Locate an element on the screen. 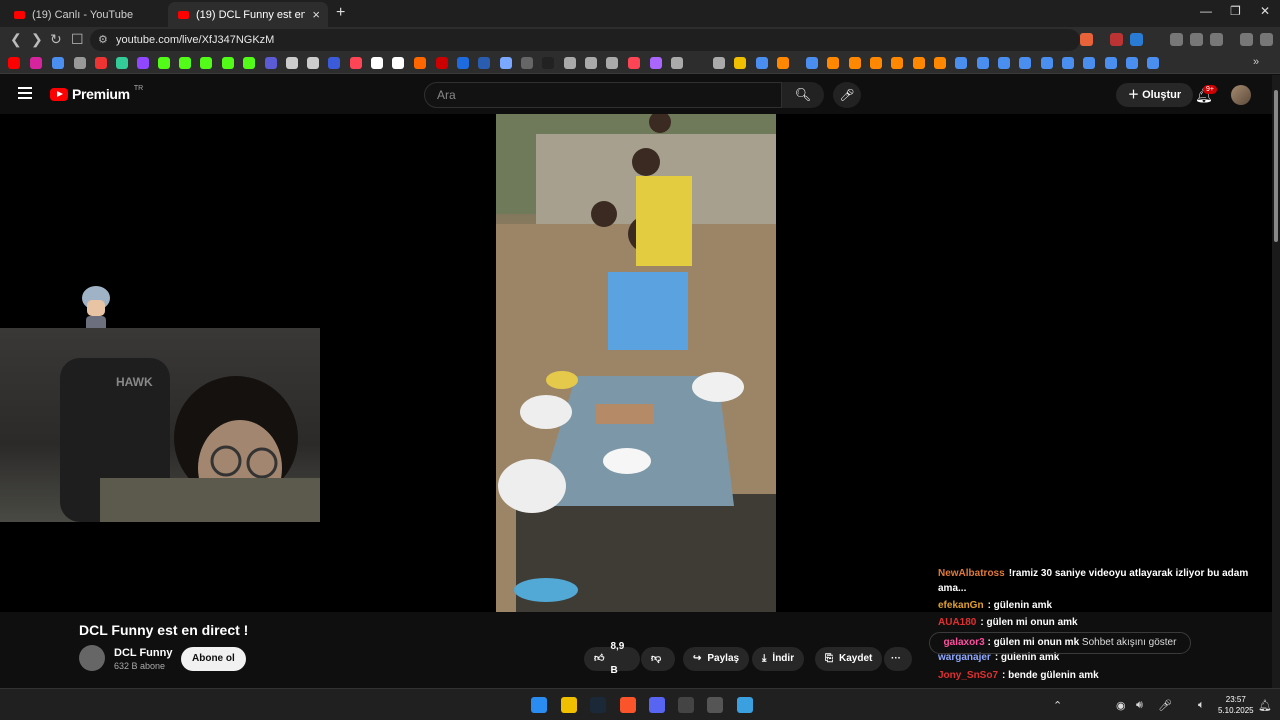 The image size is (1280, 720). more-bookmarks-icon: » is located at coordinates (1256, 62).